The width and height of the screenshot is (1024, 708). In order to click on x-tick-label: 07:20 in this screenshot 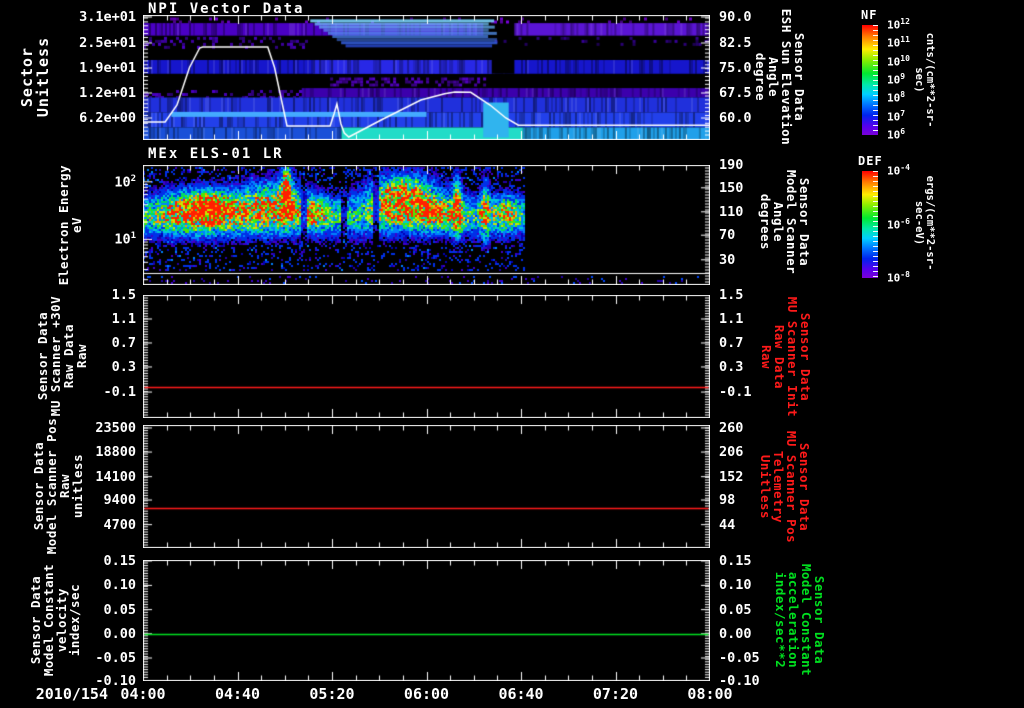, I will do `click(615, 694)`.